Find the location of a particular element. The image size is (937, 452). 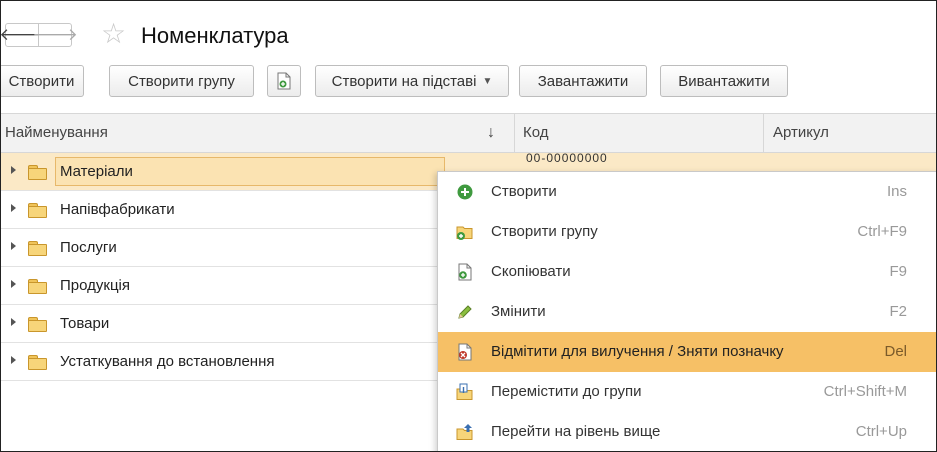

menu-item-label: Змінити is located at coordinates (518, 311).